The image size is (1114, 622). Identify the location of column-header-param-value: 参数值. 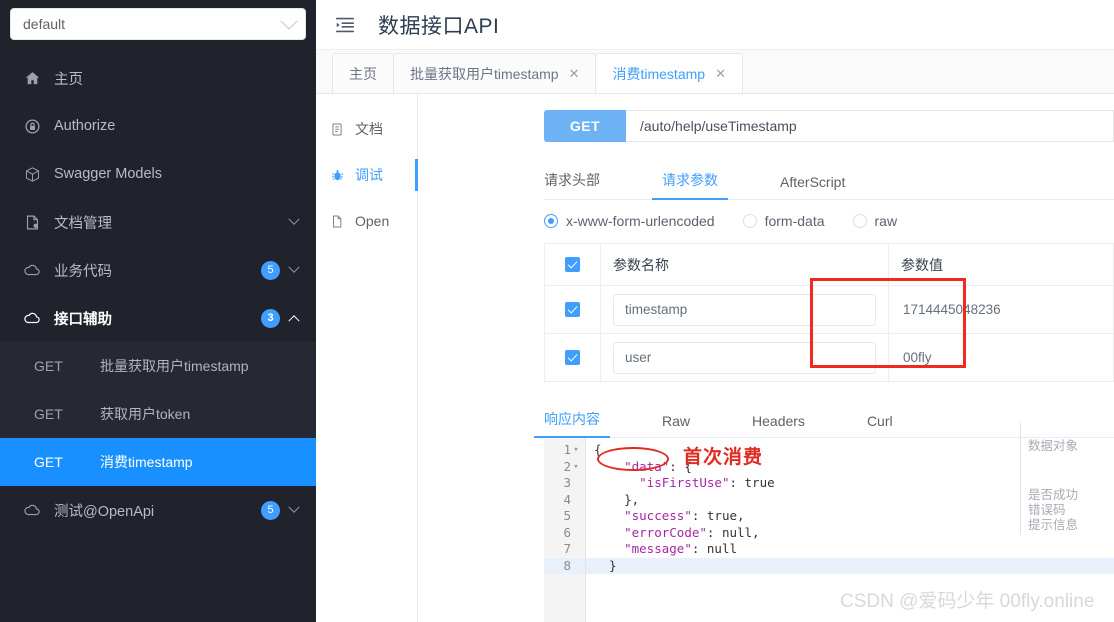
(922, 264).